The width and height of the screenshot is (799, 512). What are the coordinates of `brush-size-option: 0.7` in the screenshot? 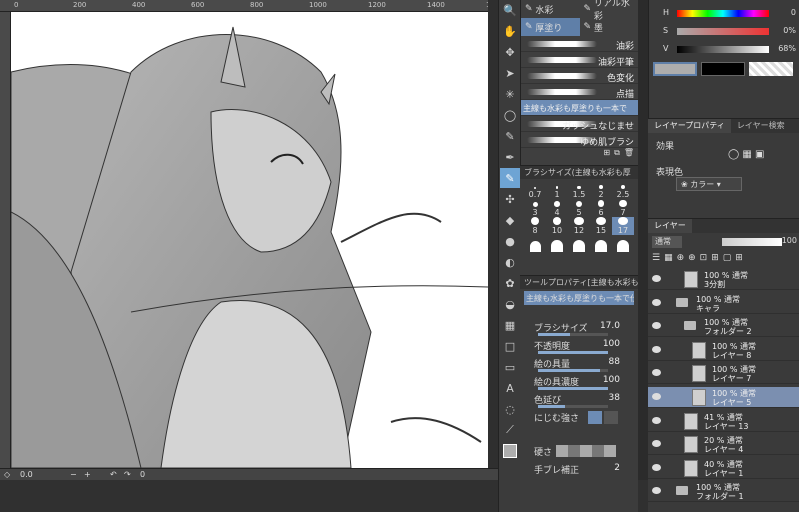 It's located at (535, 190).